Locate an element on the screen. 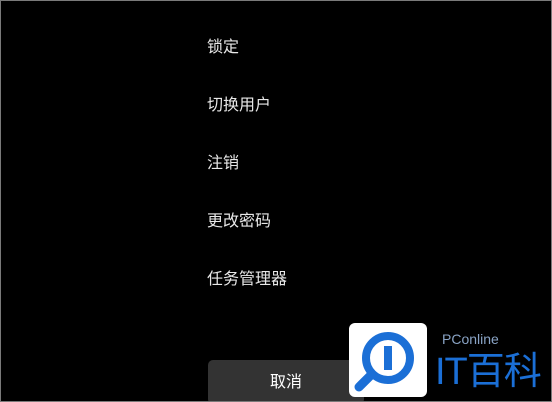  menu-item-lock: 锁定 is located at coordinates (247, 47).